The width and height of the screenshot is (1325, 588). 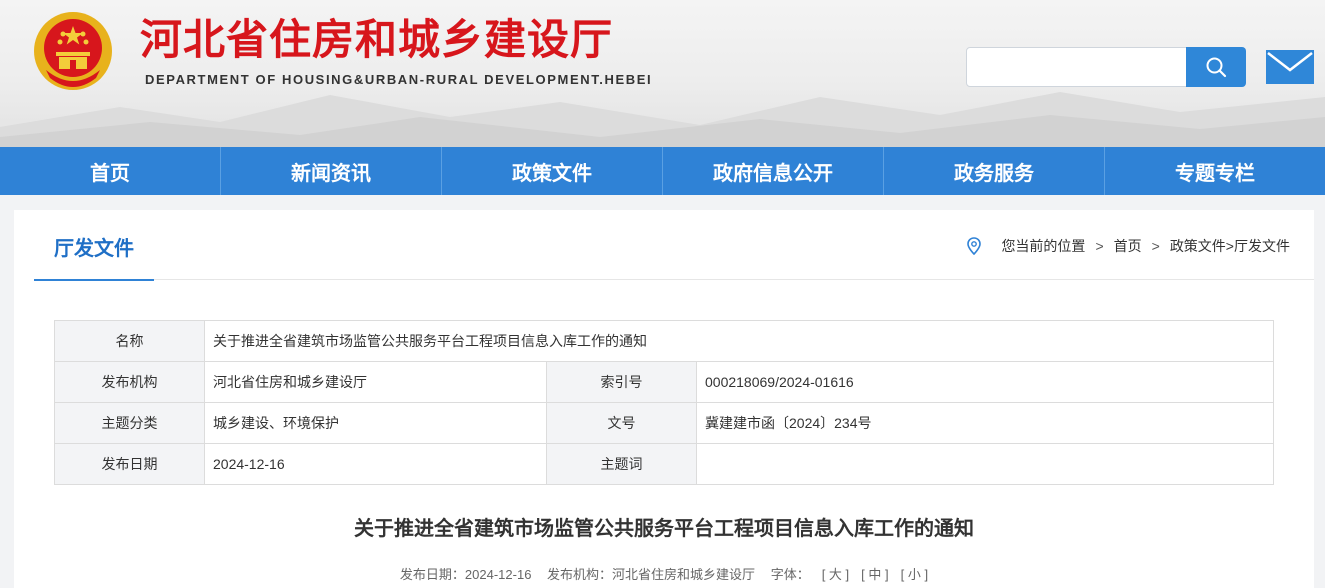 I want to click on breadcrumb-home-link: 首页, so click(x=1128, y=246).